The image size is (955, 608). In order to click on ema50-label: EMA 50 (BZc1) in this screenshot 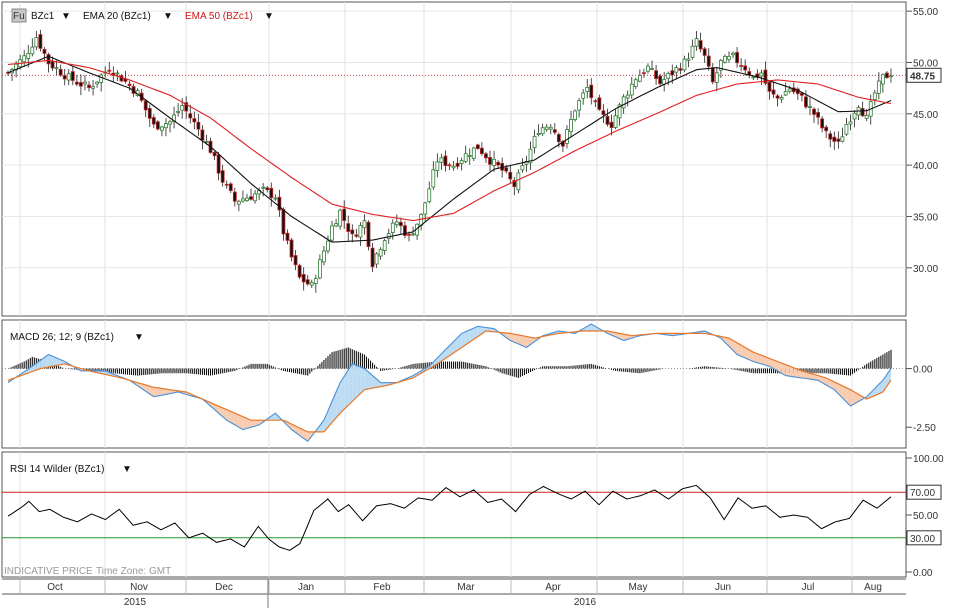, I will do `click(219, 16)`.